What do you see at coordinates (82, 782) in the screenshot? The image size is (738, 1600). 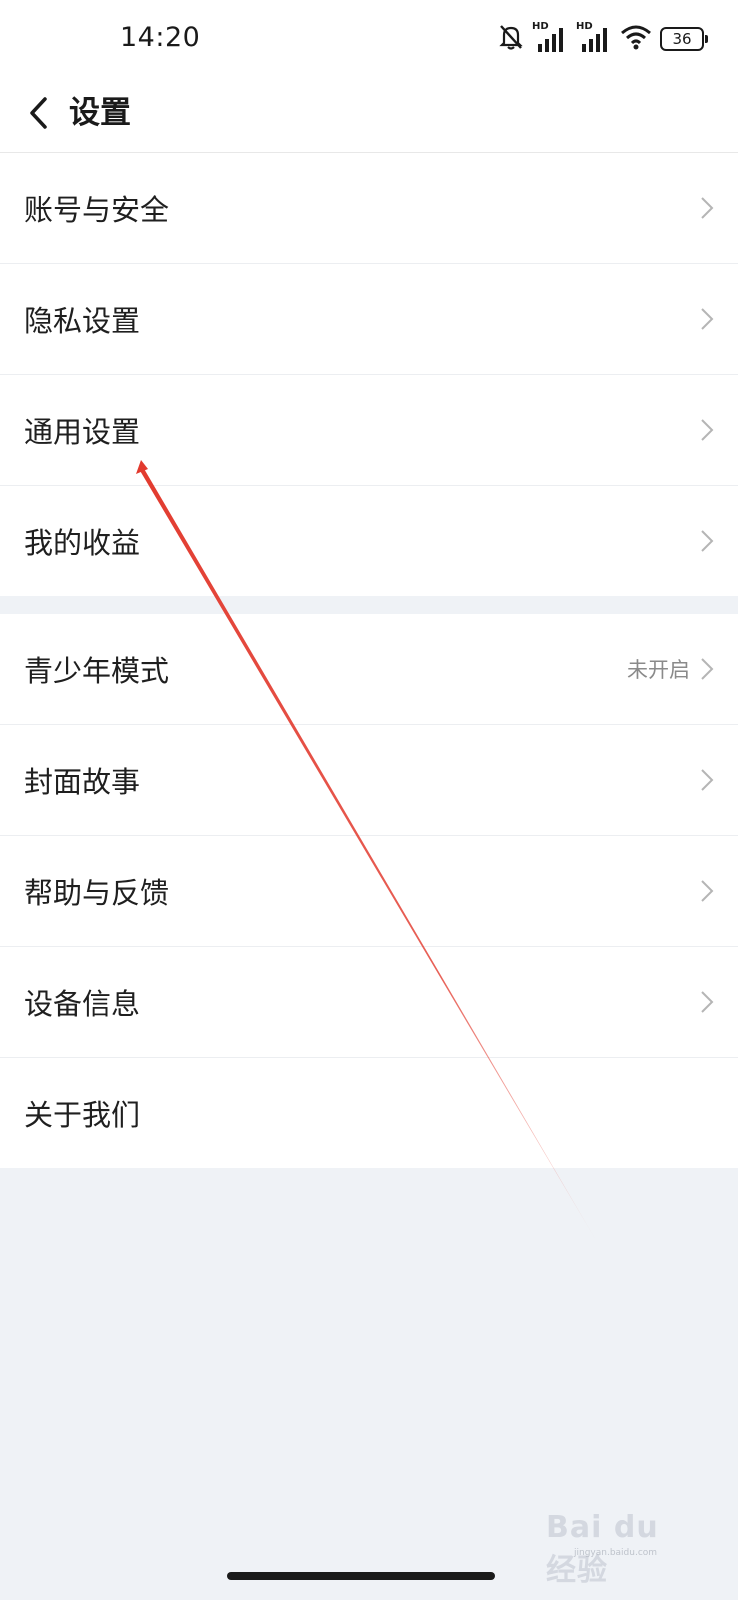 I see `settings-item-label: 封面故事` at bounding box center [82, 782].